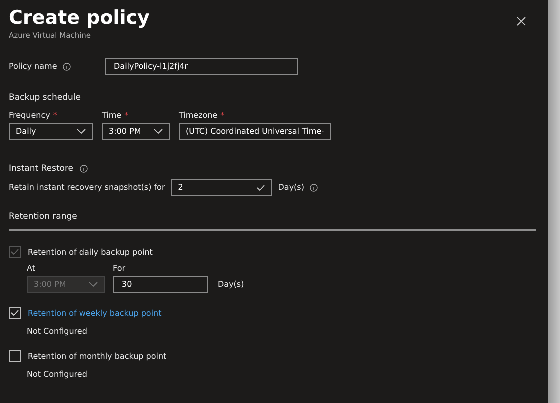 This screenshot has height=403, width=560. Describe the element at coordinates (198, 115) in the screenshot. I see `field-label: Timezone` at that location.